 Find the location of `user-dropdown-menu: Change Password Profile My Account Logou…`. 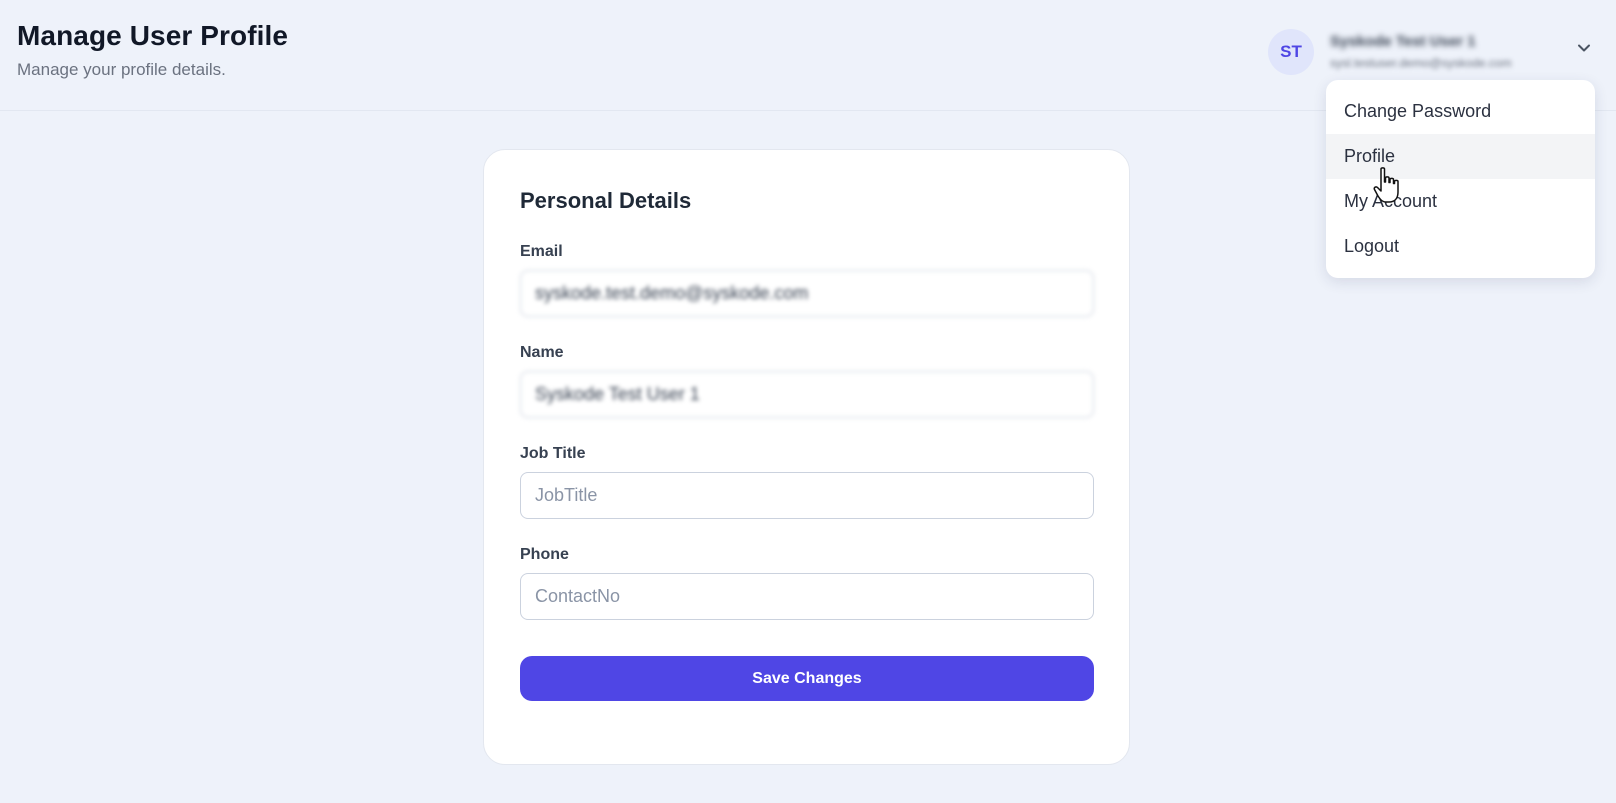

user-dropdown-menu: Change Password Profile My Account Logou… is located at coordinates (1460, 179).